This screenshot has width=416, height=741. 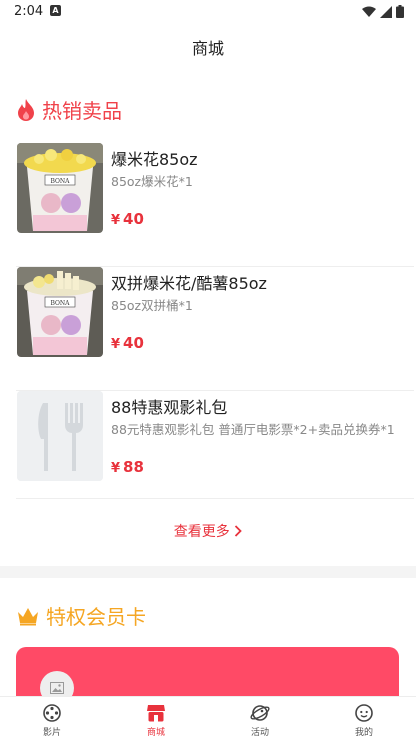 What do you see at coordinates (215, 445) in the screenshot?
I see `product-item: 88特惠观影礼包 88元特惠观影礼包 普通厅电影票*2+卖品兑换券*1 ¥88` at bounding box center [215, 445].